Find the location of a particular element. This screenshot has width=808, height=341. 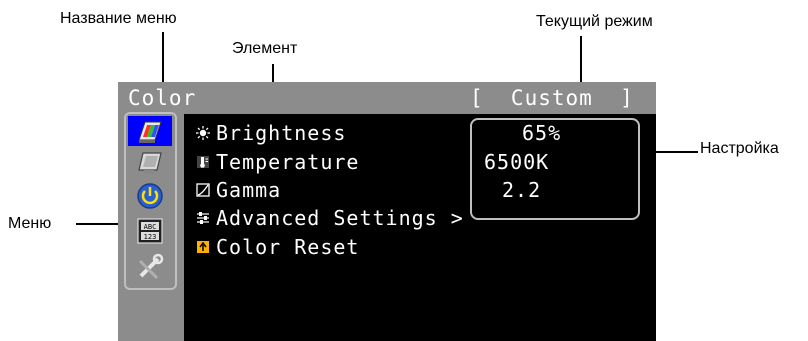

current-mode-callout: Текущий режим is located at coordinates (594, 21).